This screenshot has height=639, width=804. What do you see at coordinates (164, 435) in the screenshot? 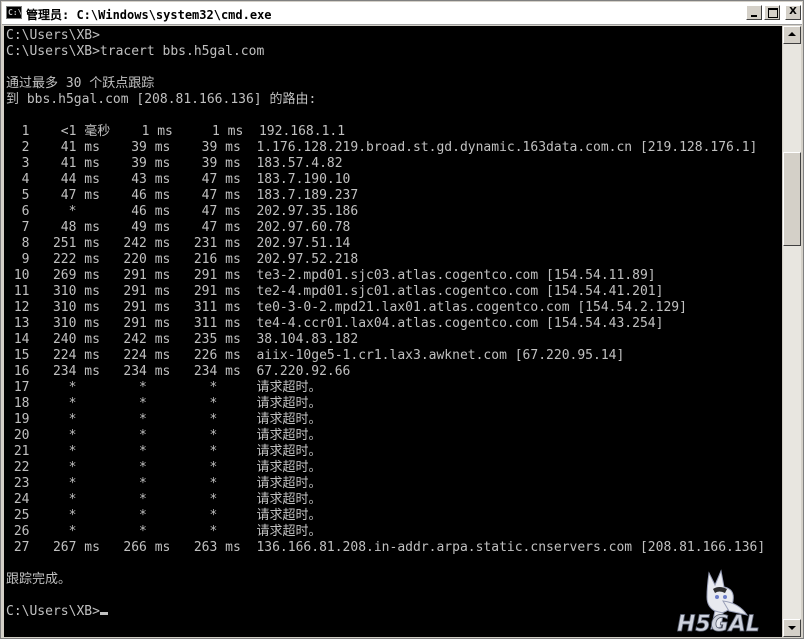
I see `console-line: 20 * * * 请求超时。` at bounding box center [164, 435].